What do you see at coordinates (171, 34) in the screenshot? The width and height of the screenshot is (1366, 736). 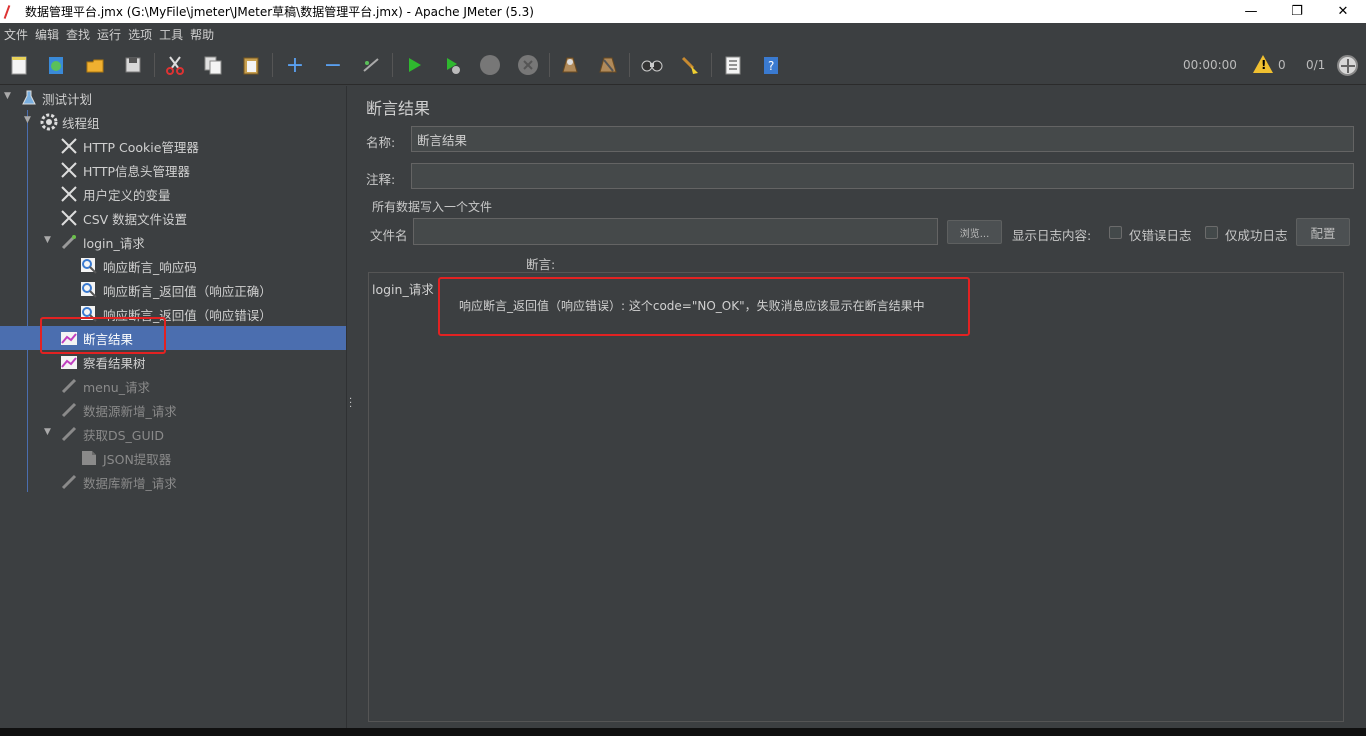 I see `menu-tools: 工具` at bounding box center [171, 34].